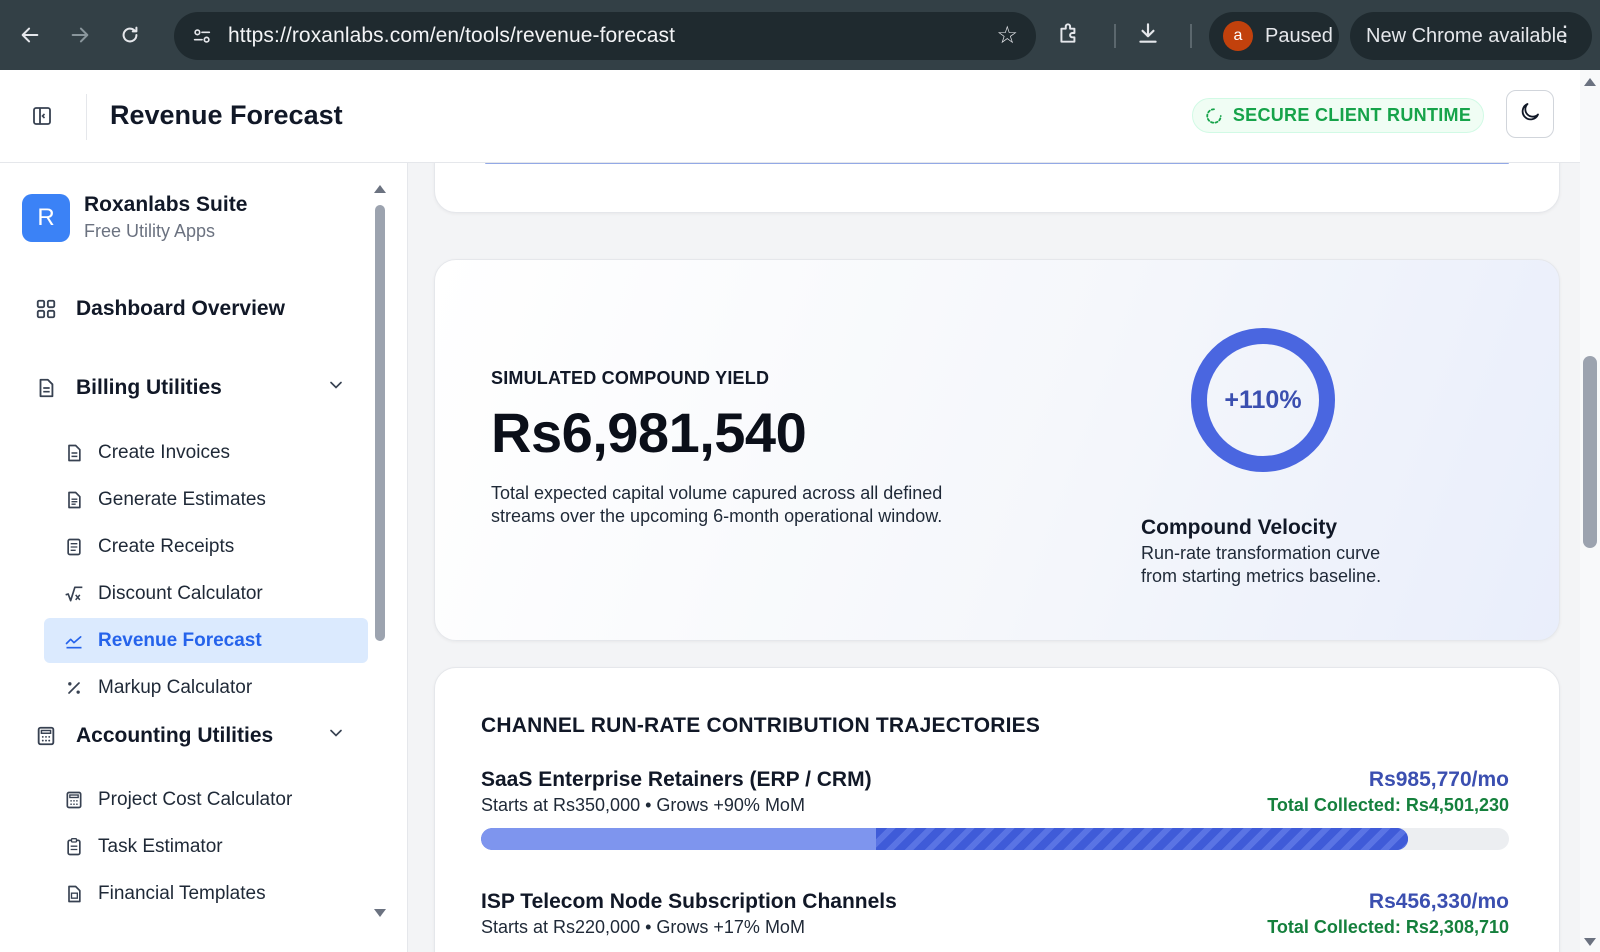  I want to click on stream-progress-fill, so click(944, 839).